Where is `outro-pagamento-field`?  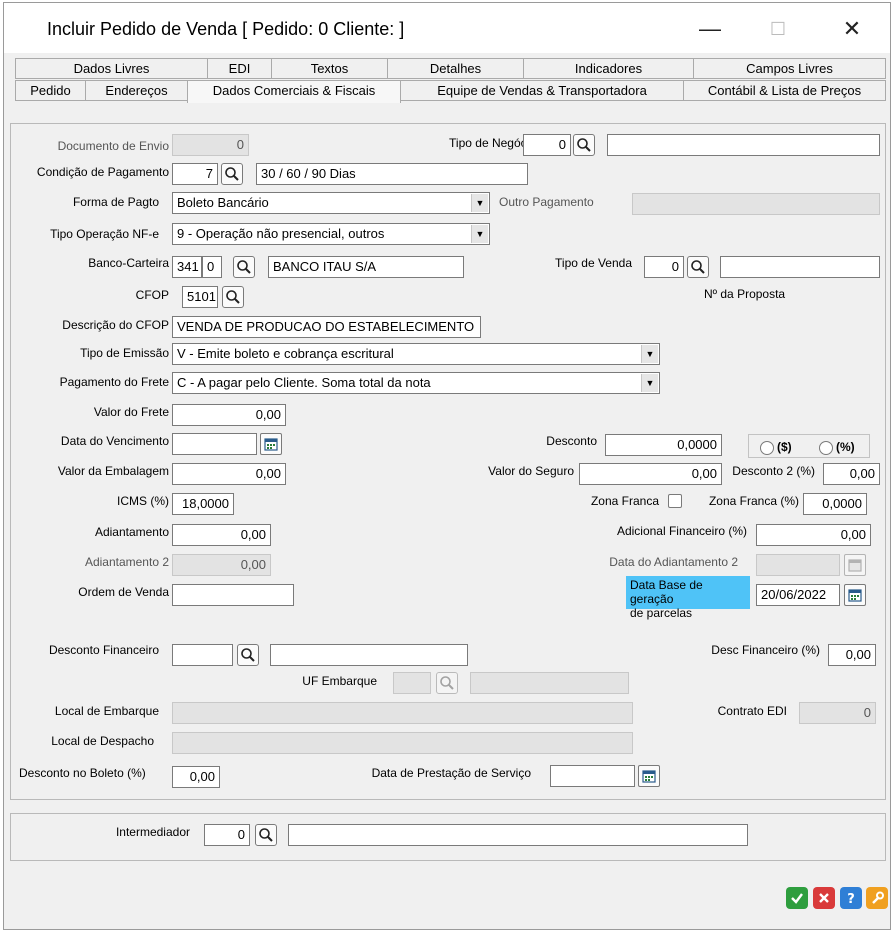 outro-pagamento-field is located at coordinates (756, 204).